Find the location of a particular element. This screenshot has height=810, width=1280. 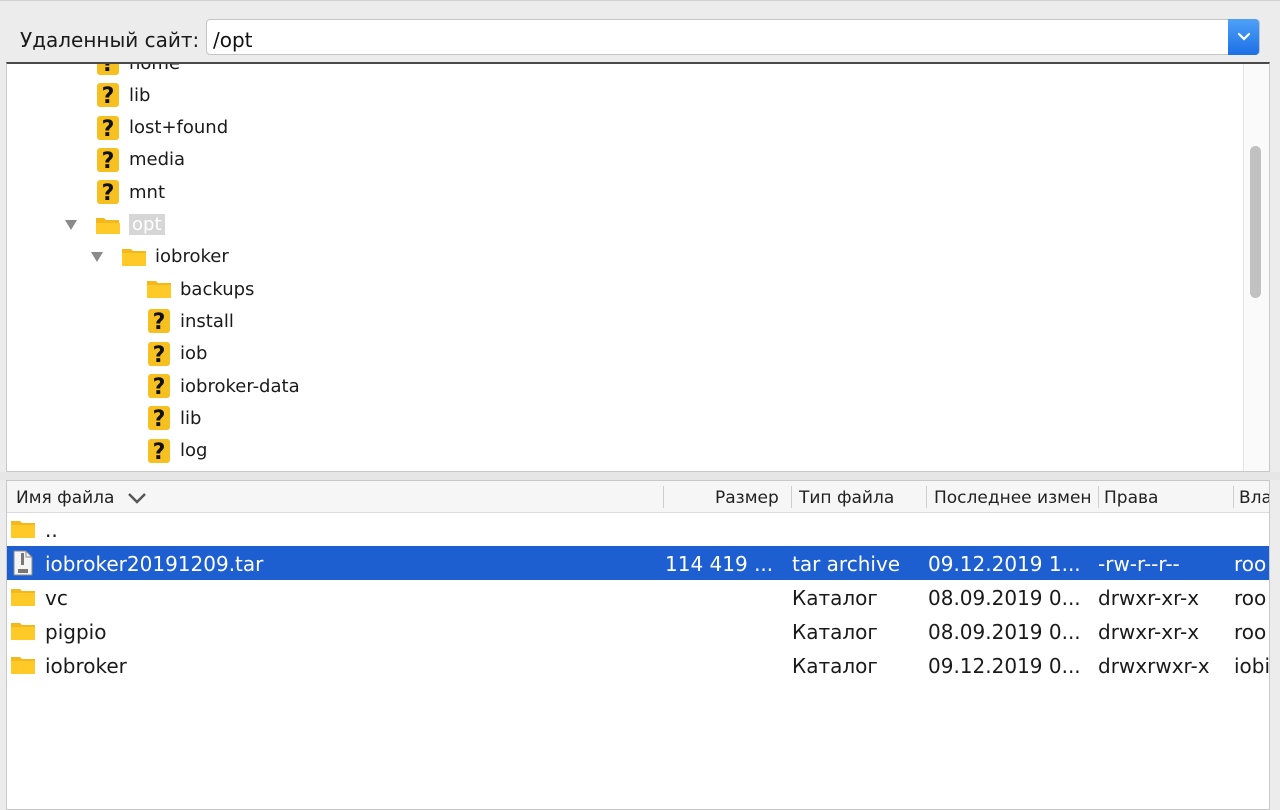

tree-item-label: log is located at coordinates (194, 451).